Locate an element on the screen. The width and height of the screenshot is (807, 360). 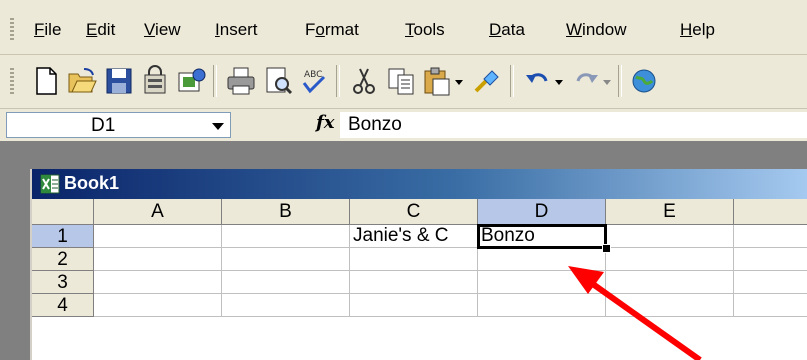
formula-bar: D1 fx Bonzo is located at coordinates (403, 124).